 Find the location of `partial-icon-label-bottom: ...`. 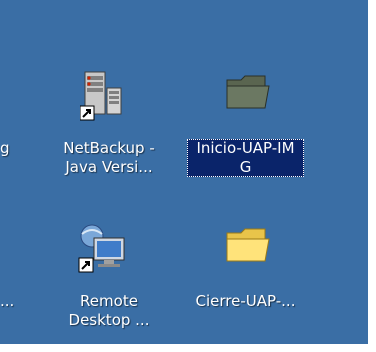

partial-icon-label-bottom: ... is located at coordinates (7, 301).